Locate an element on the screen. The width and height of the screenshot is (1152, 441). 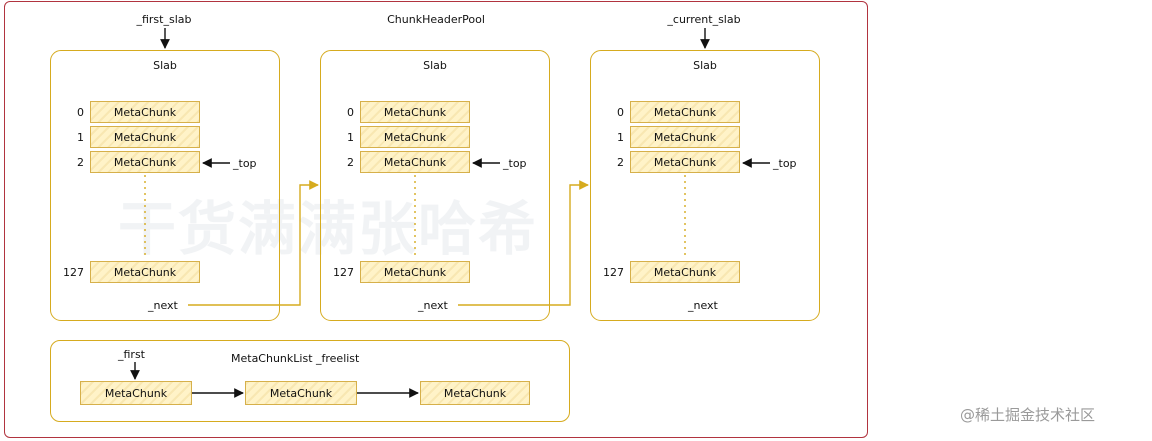
slab-1-next-arrow is located at coordinates (253, 243).